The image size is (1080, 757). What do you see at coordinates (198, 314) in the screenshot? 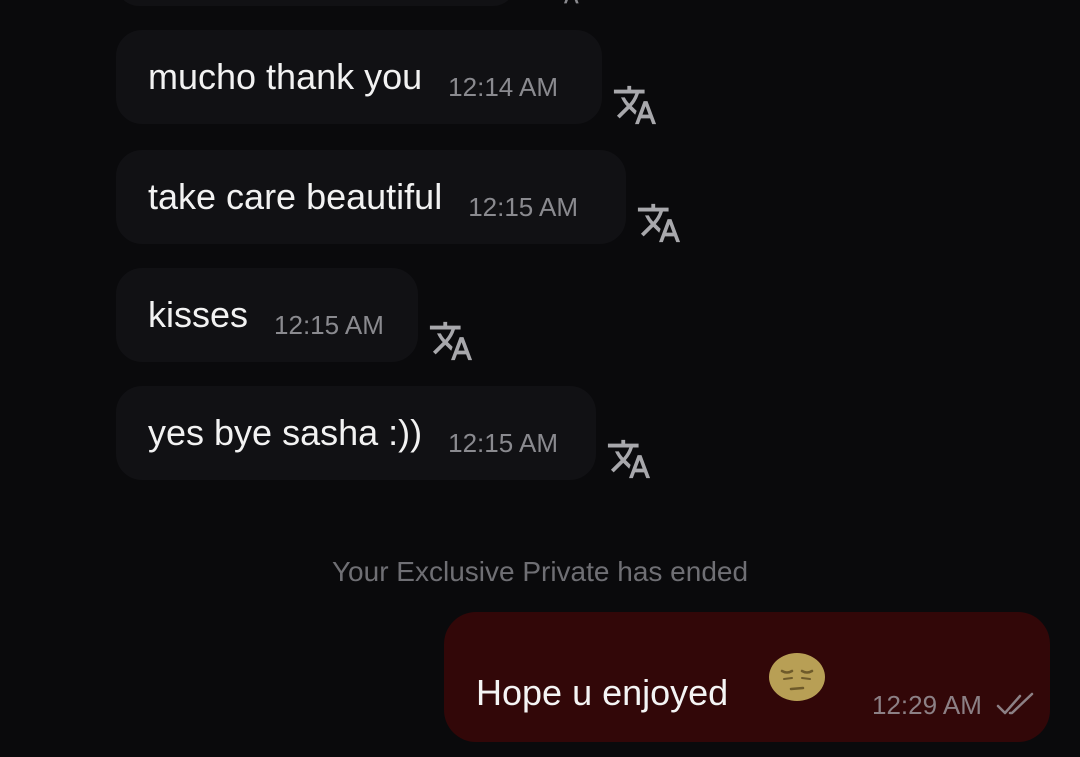
I see `message-text: kisses` at bounding box center [198, 314].